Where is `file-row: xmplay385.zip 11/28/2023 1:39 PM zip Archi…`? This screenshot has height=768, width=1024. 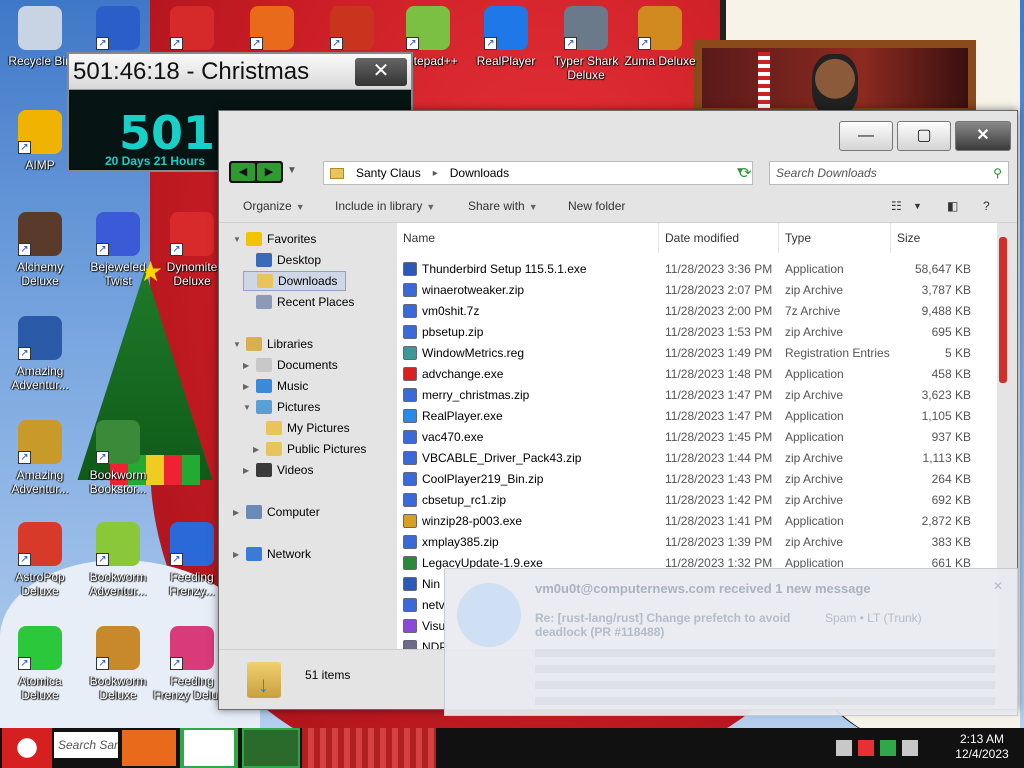
file-row: xmplay385.zip 11/28/2023 1:39 PM zip Archi… is located at coordinates (697, 543).